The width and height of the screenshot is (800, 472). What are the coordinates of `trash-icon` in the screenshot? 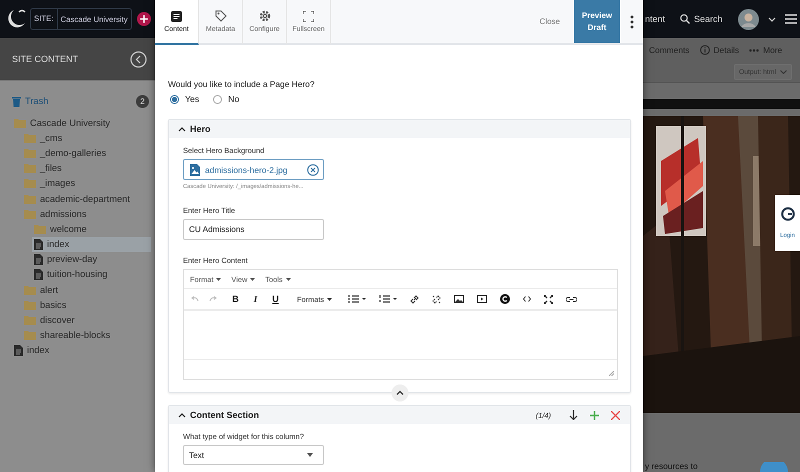 It's located at (16, 101).